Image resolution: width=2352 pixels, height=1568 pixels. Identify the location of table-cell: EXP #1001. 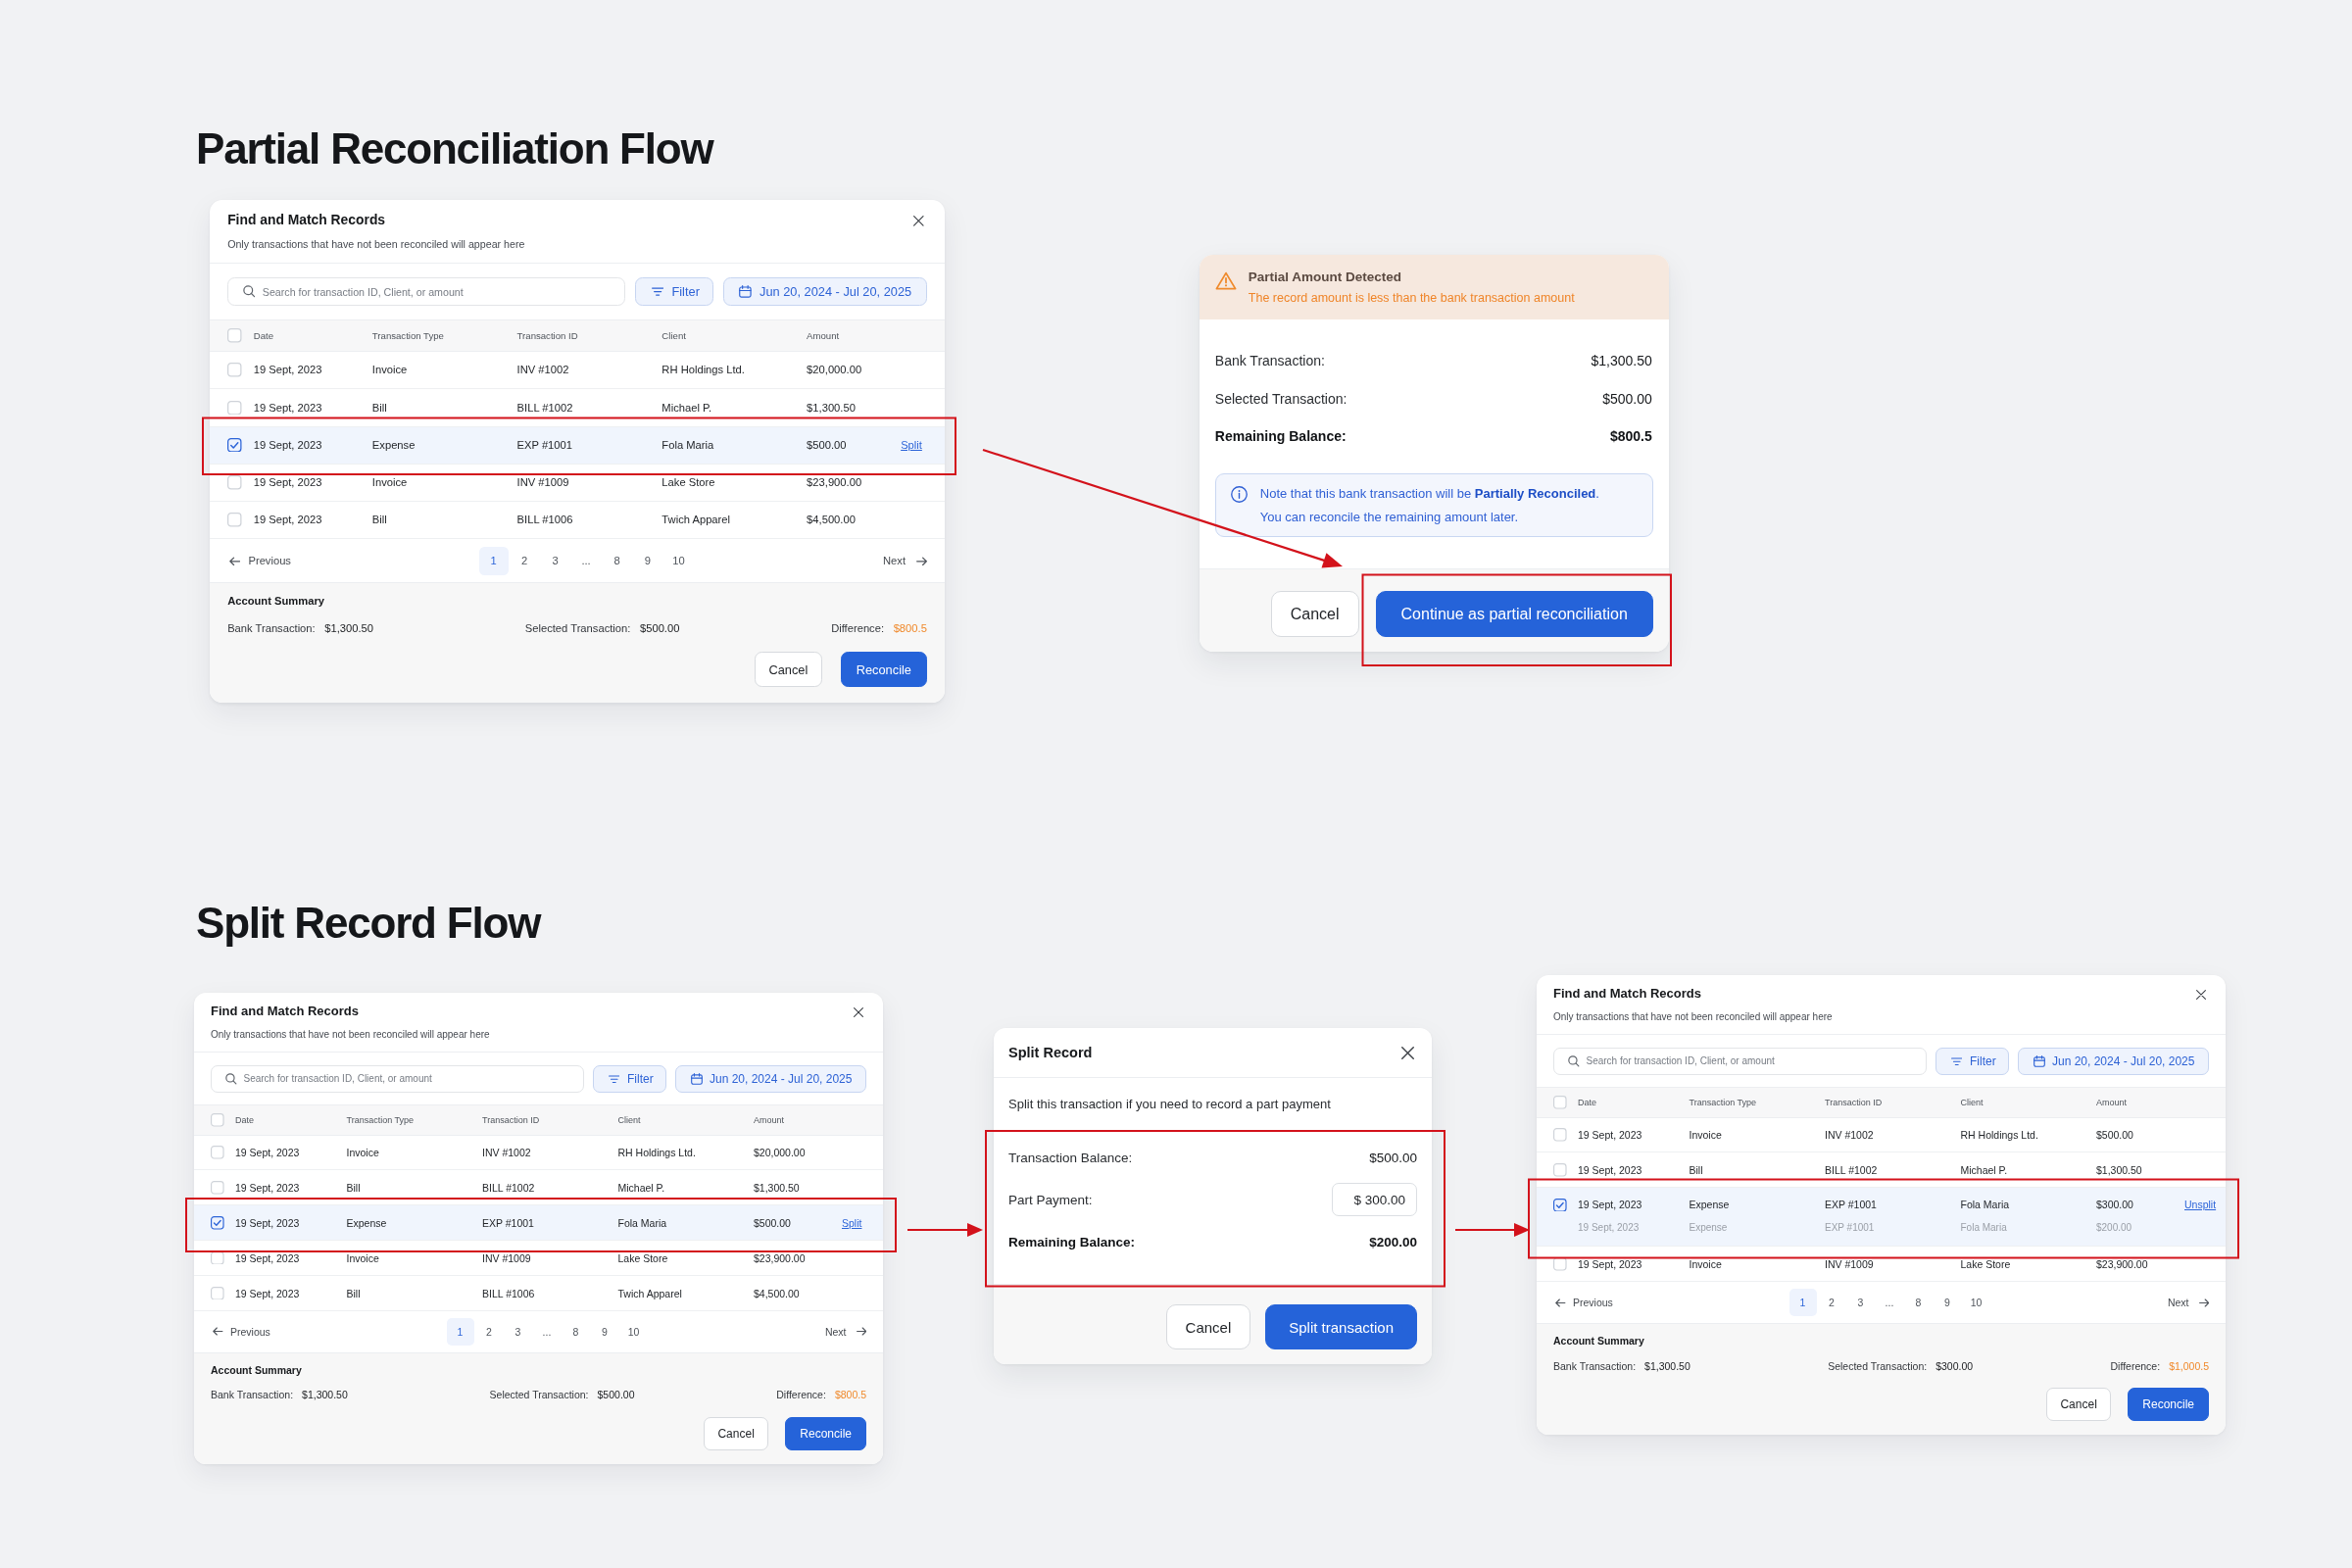
(1850, 1228).